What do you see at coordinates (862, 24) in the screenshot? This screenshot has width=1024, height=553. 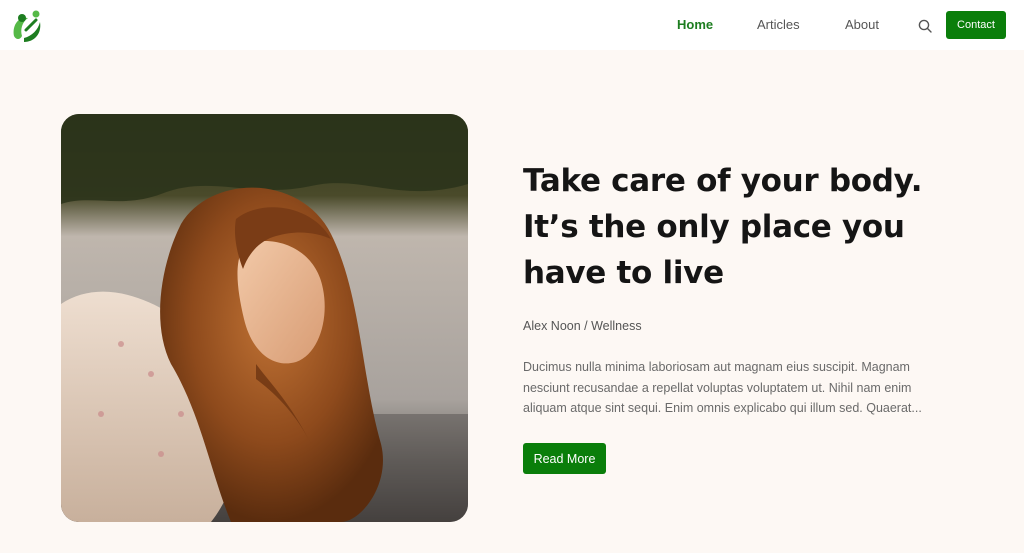 I see `nav-about: About` at bounding box center [862, 24].